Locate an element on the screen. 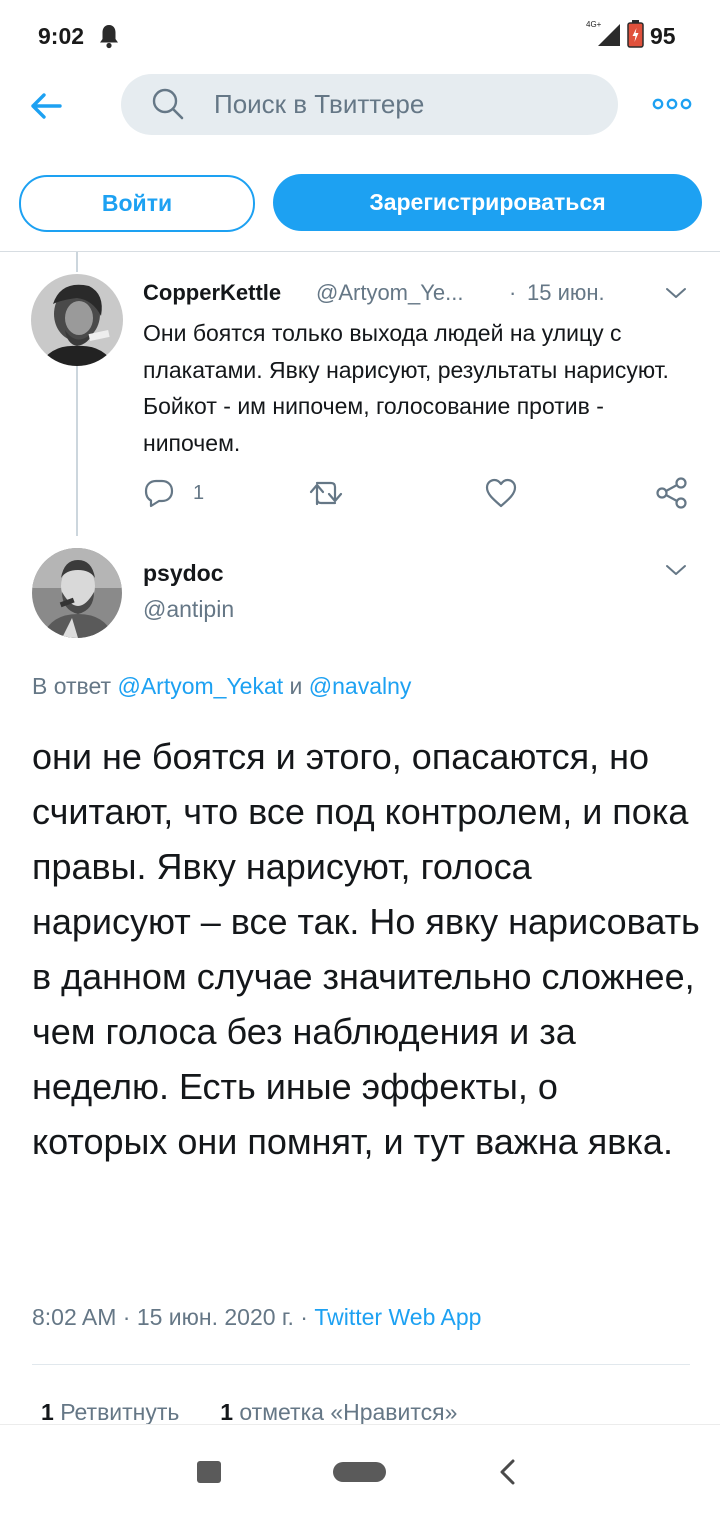 The height and width of the screenshot is (1521, 720). reply-joiner: и is located at coordinates (296, 686).